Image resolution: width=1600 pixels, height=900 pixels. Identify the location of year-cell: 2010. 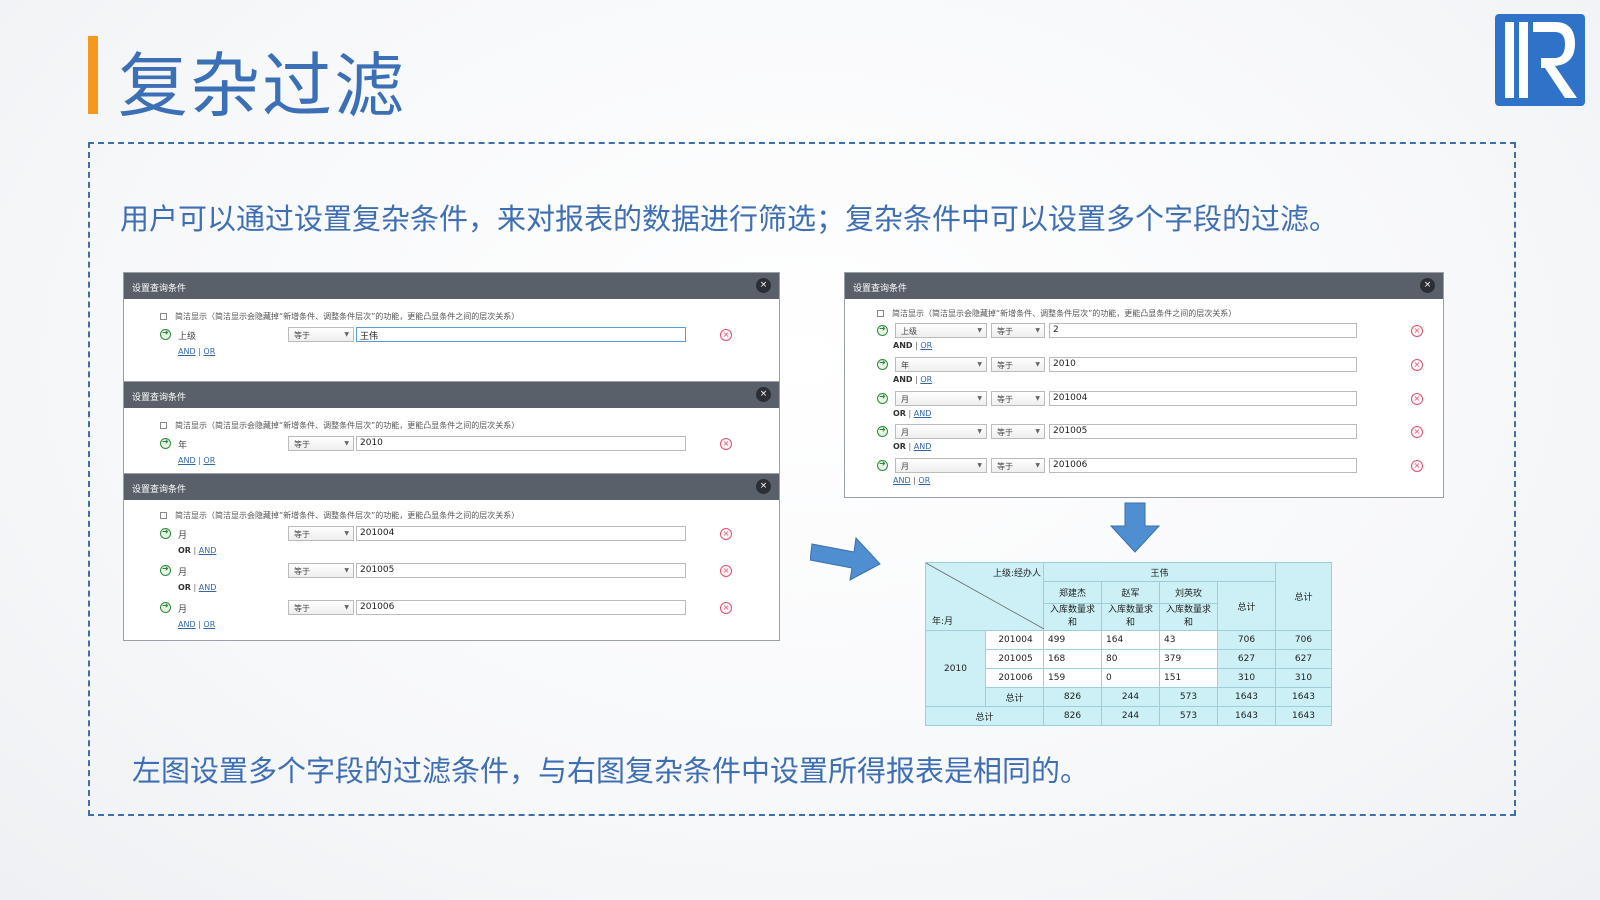
(955, 668).